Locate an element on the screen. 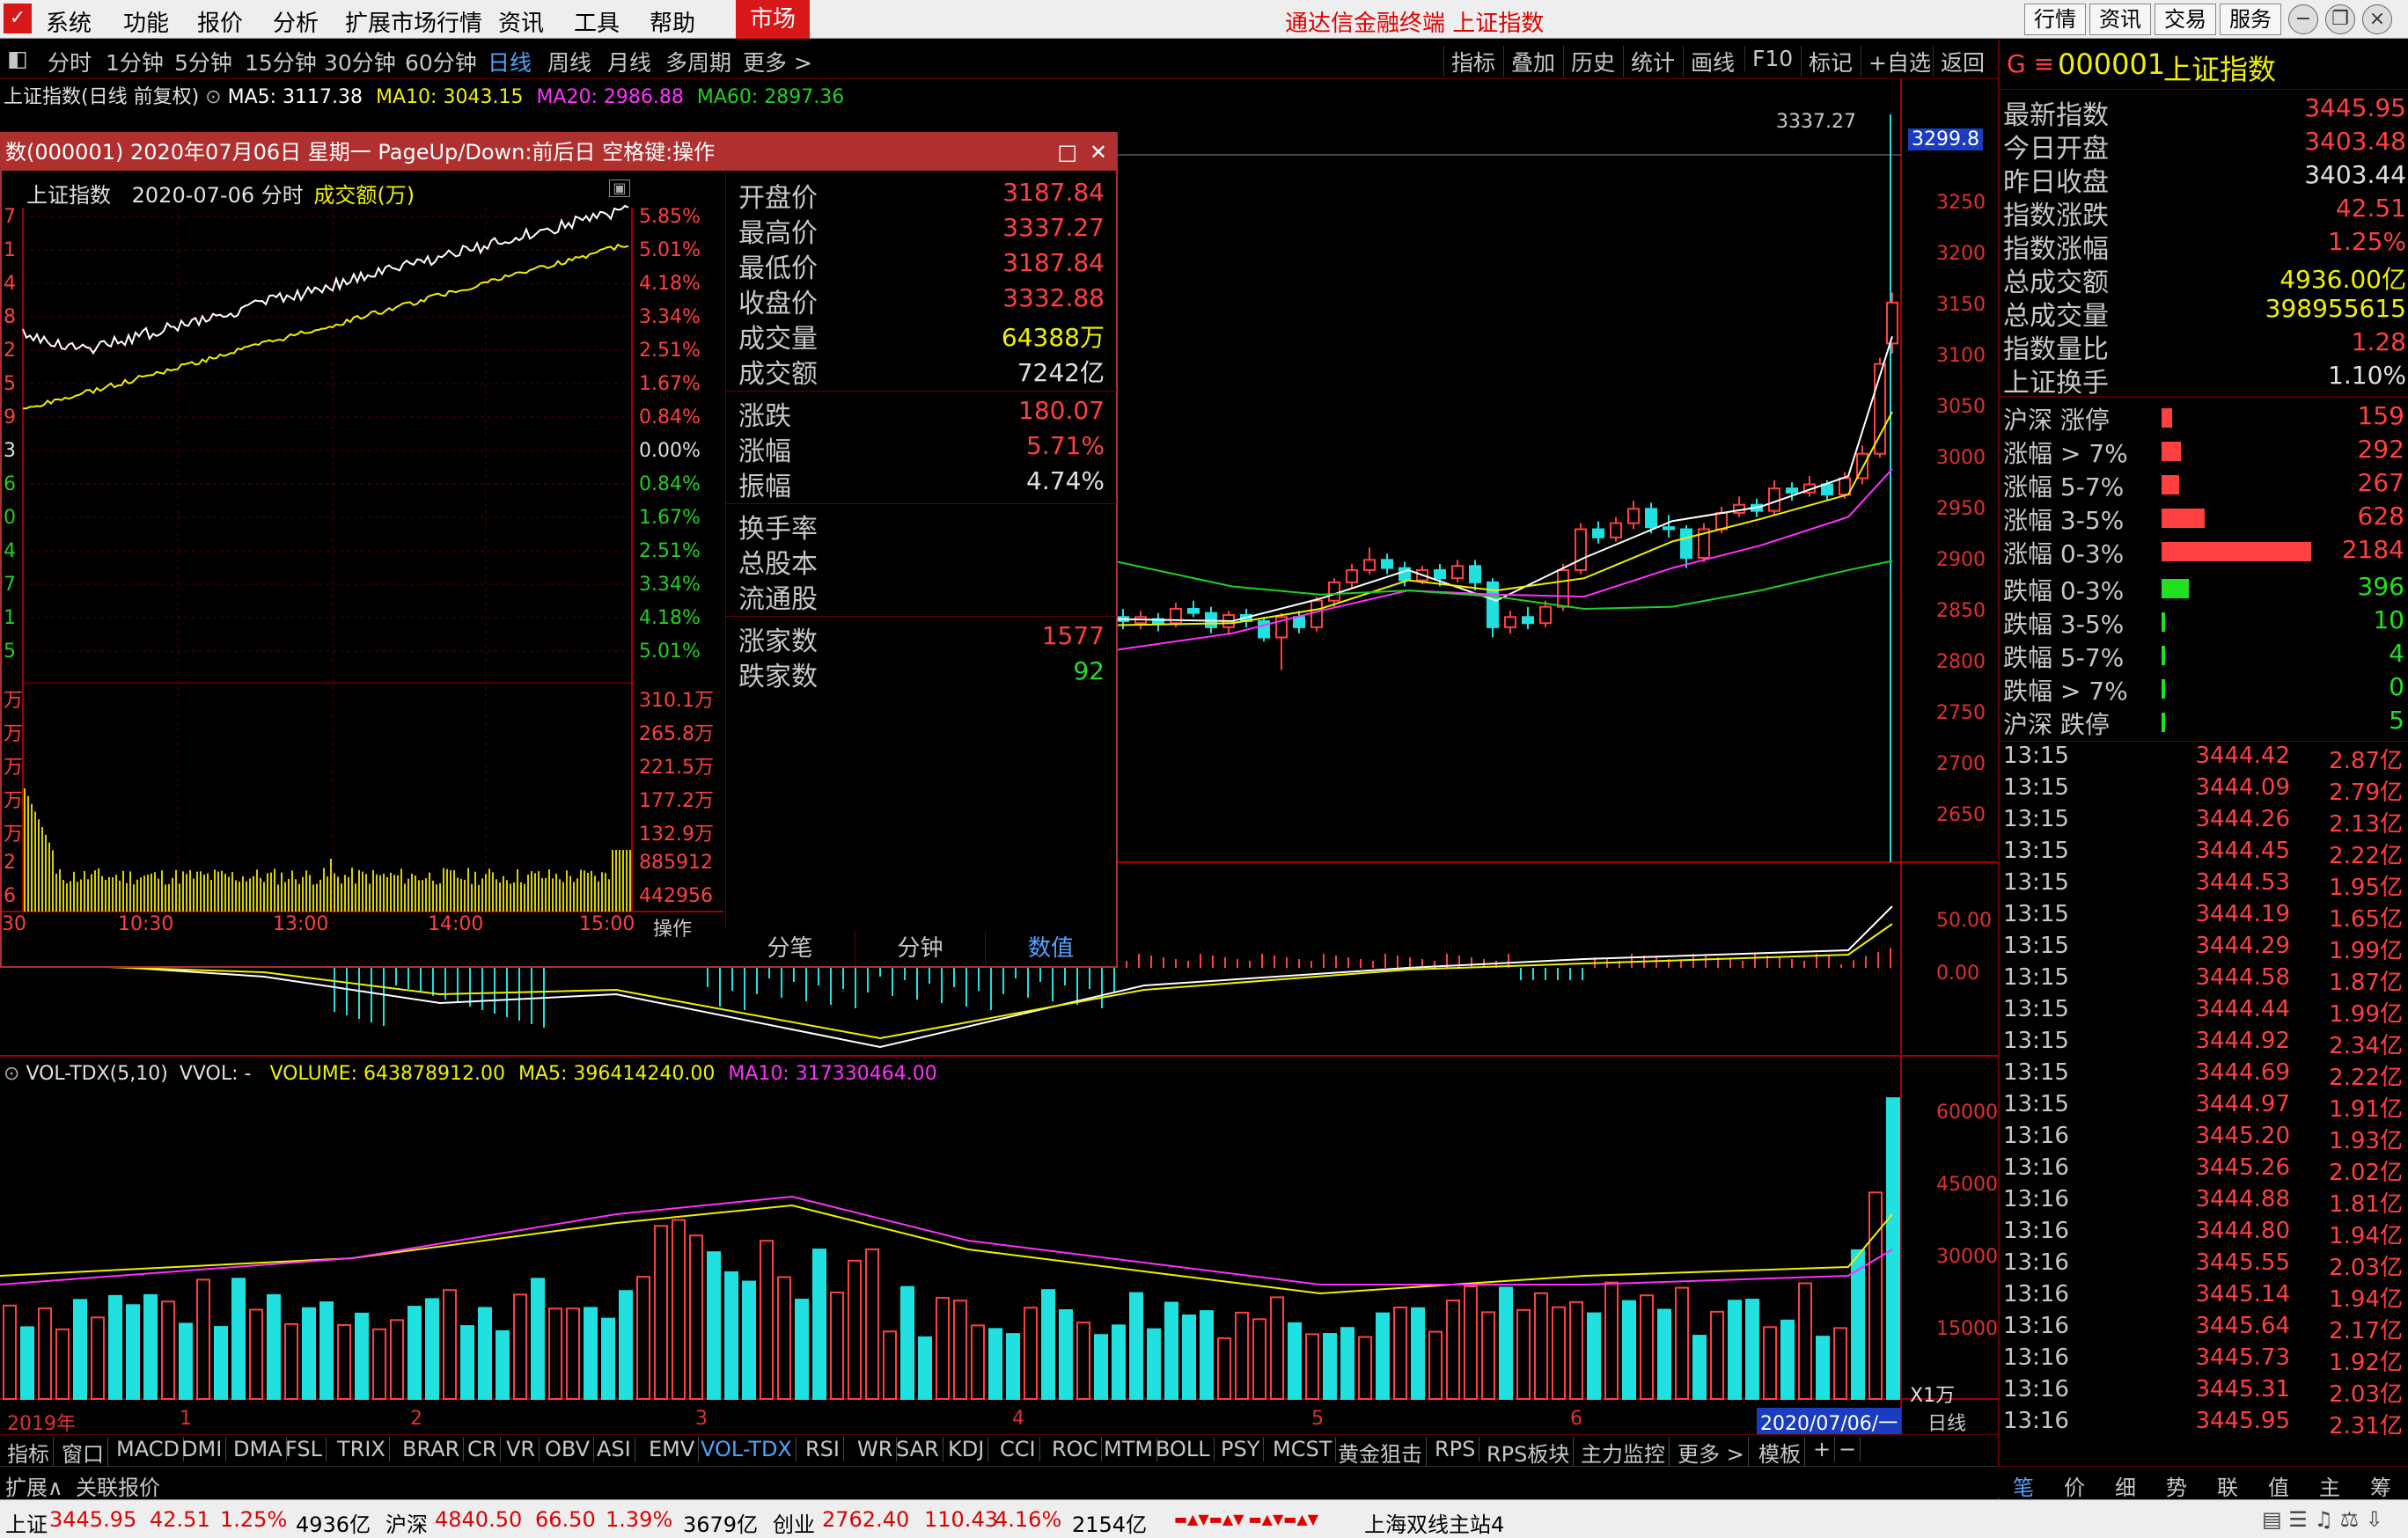  period-daily: 日线 is located at coordinates (510, 61).